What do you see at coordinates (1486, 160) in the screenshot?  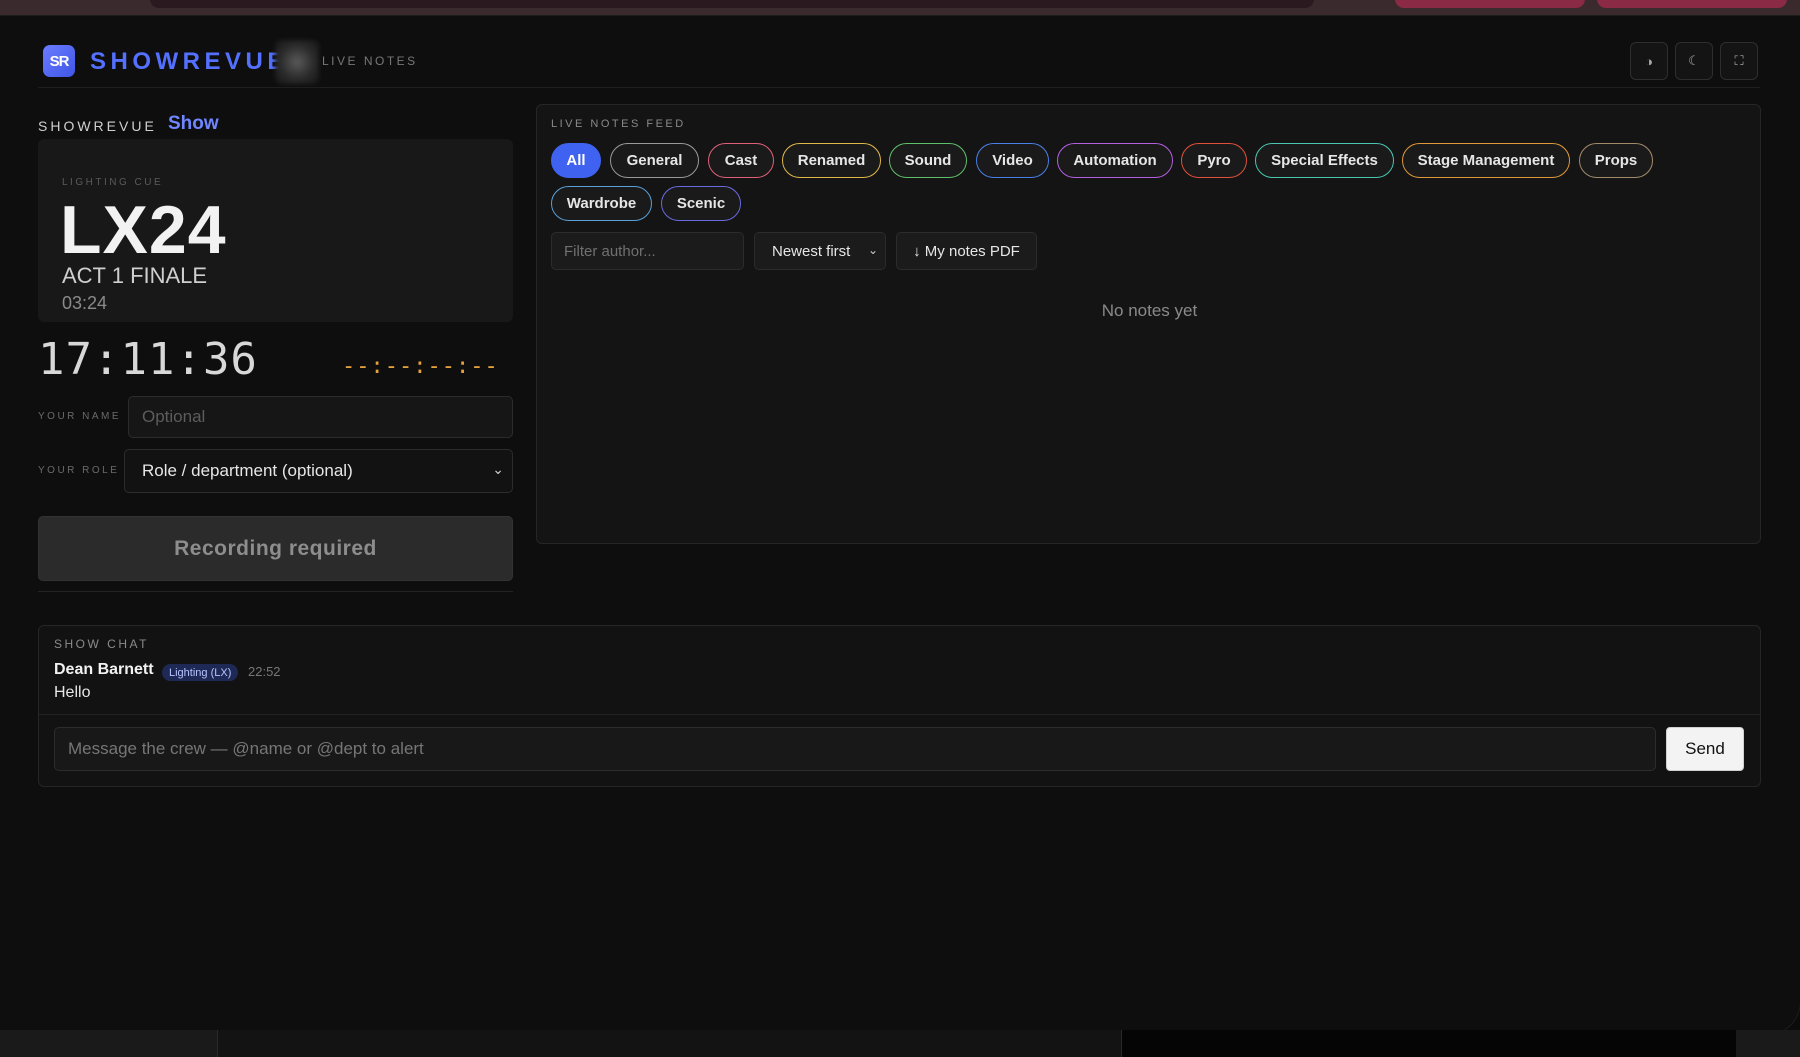 I see `filter-chip-stage-management: Stage Management` at bounding box center [1486, 160].